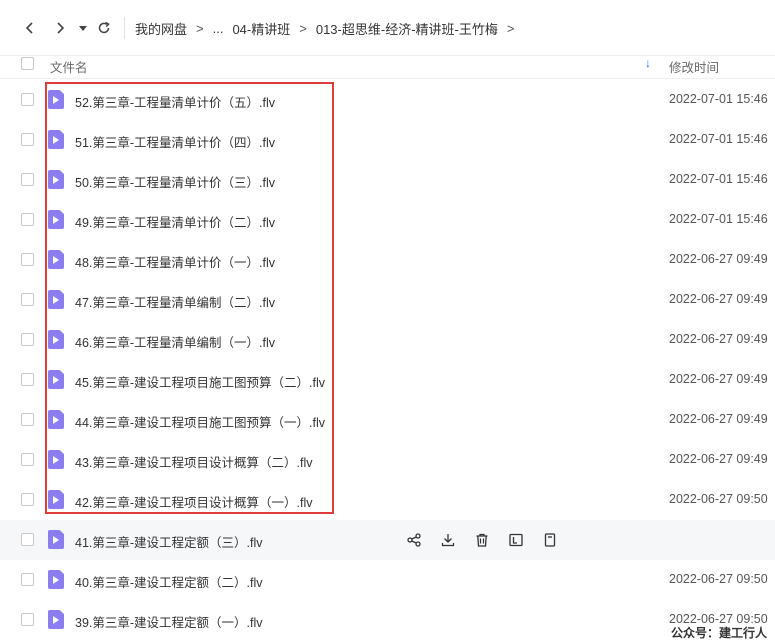 This screenshot has height=641, width=775. What do you see at coordinates (161, 28) in the screenshot?
I see `breadcrumb-root: 我的网盘` at bounding box center [161, 28].